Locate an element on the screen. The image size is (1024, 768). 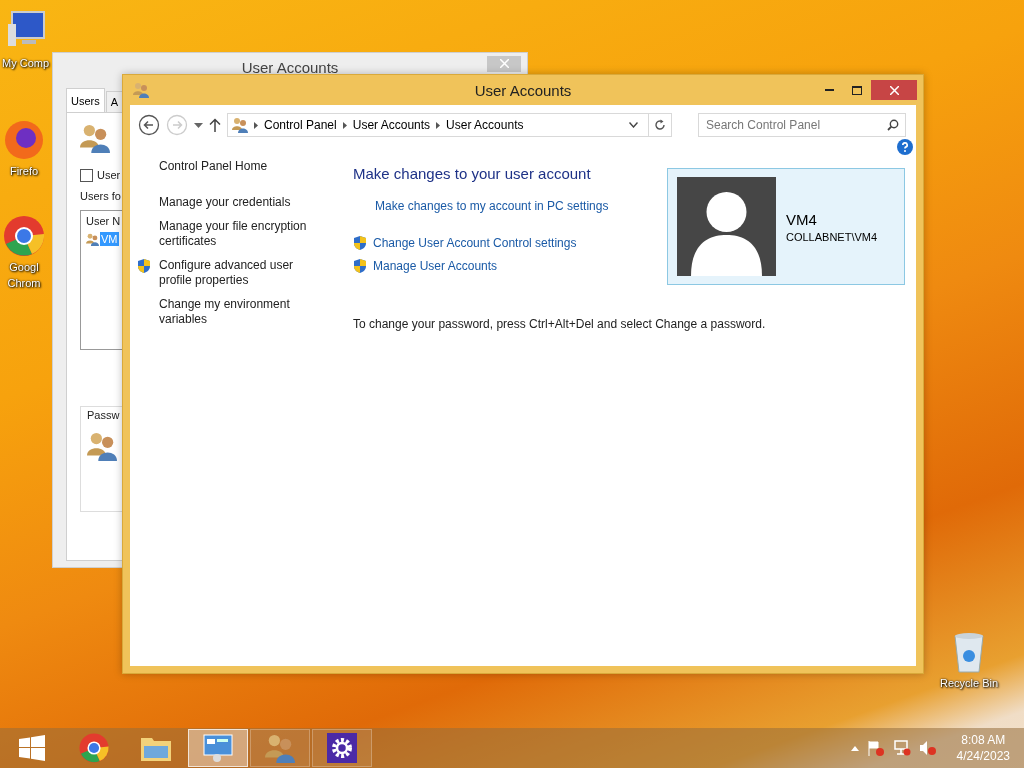
gear-icon is located at coordinates (342, 748).